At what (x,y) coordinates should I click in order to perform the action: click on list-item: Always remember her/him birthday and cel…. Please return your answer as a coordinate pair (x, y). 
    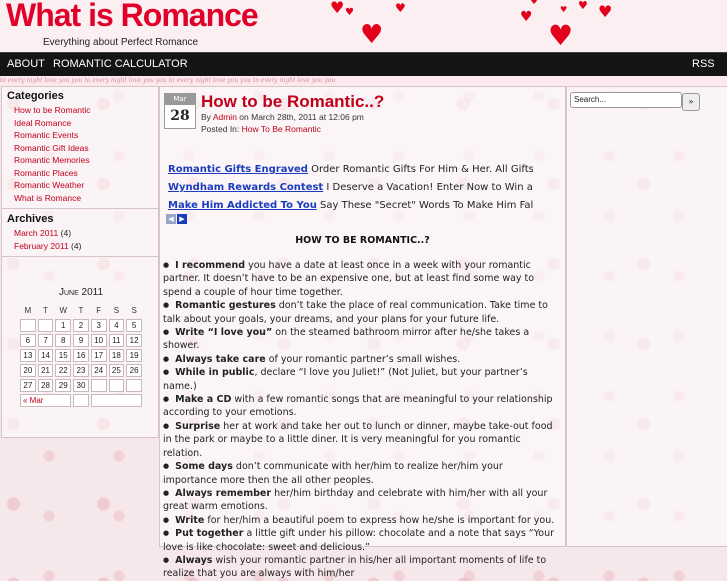
    Looking at the image, I should click on (361, 500).